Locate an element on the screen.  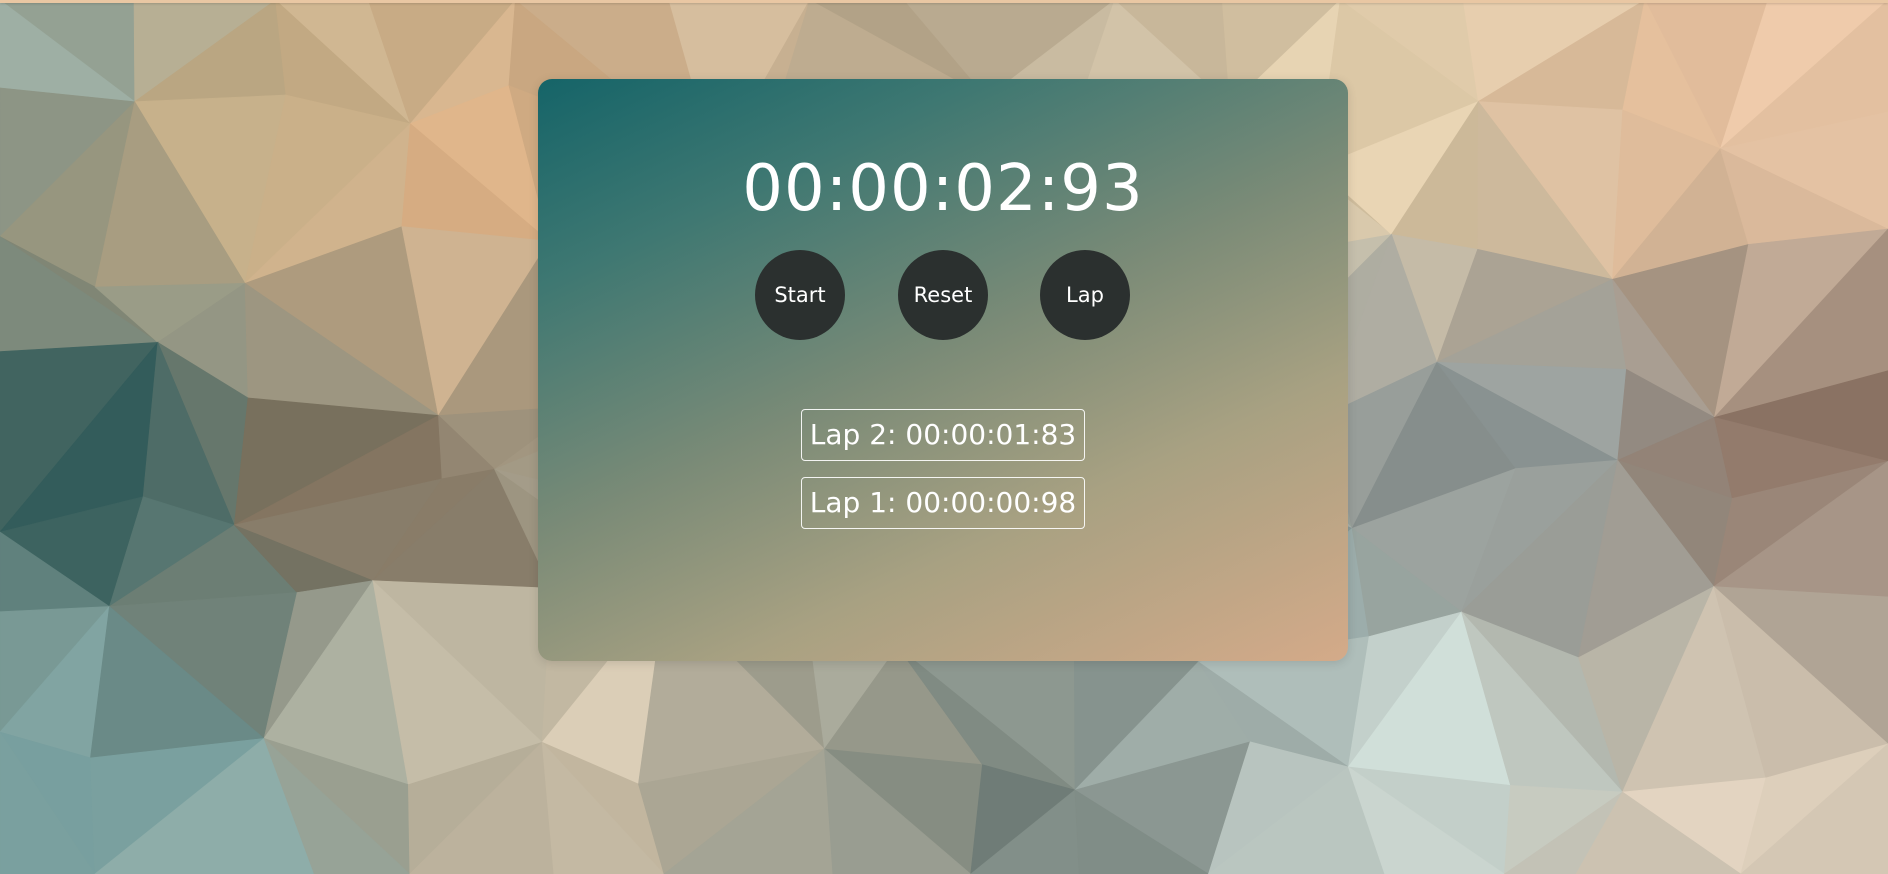
reset-button: Reset is located at coordinates (943, 295).